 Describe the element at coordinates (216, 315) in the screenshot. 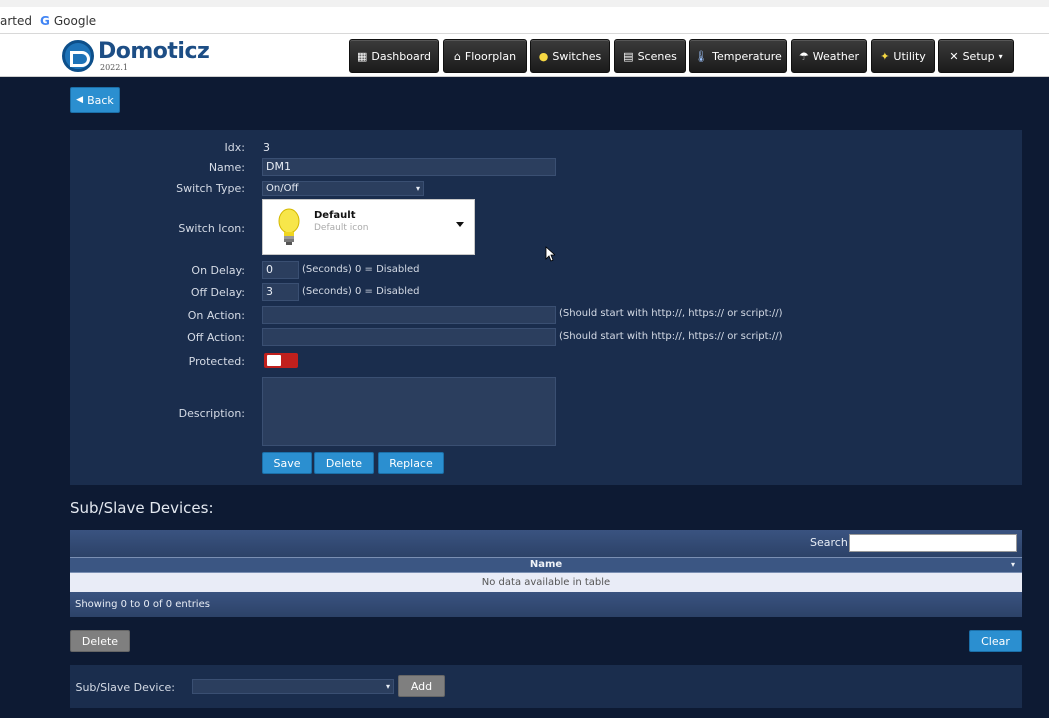

I see `on-action-label: On Action:` at that location.